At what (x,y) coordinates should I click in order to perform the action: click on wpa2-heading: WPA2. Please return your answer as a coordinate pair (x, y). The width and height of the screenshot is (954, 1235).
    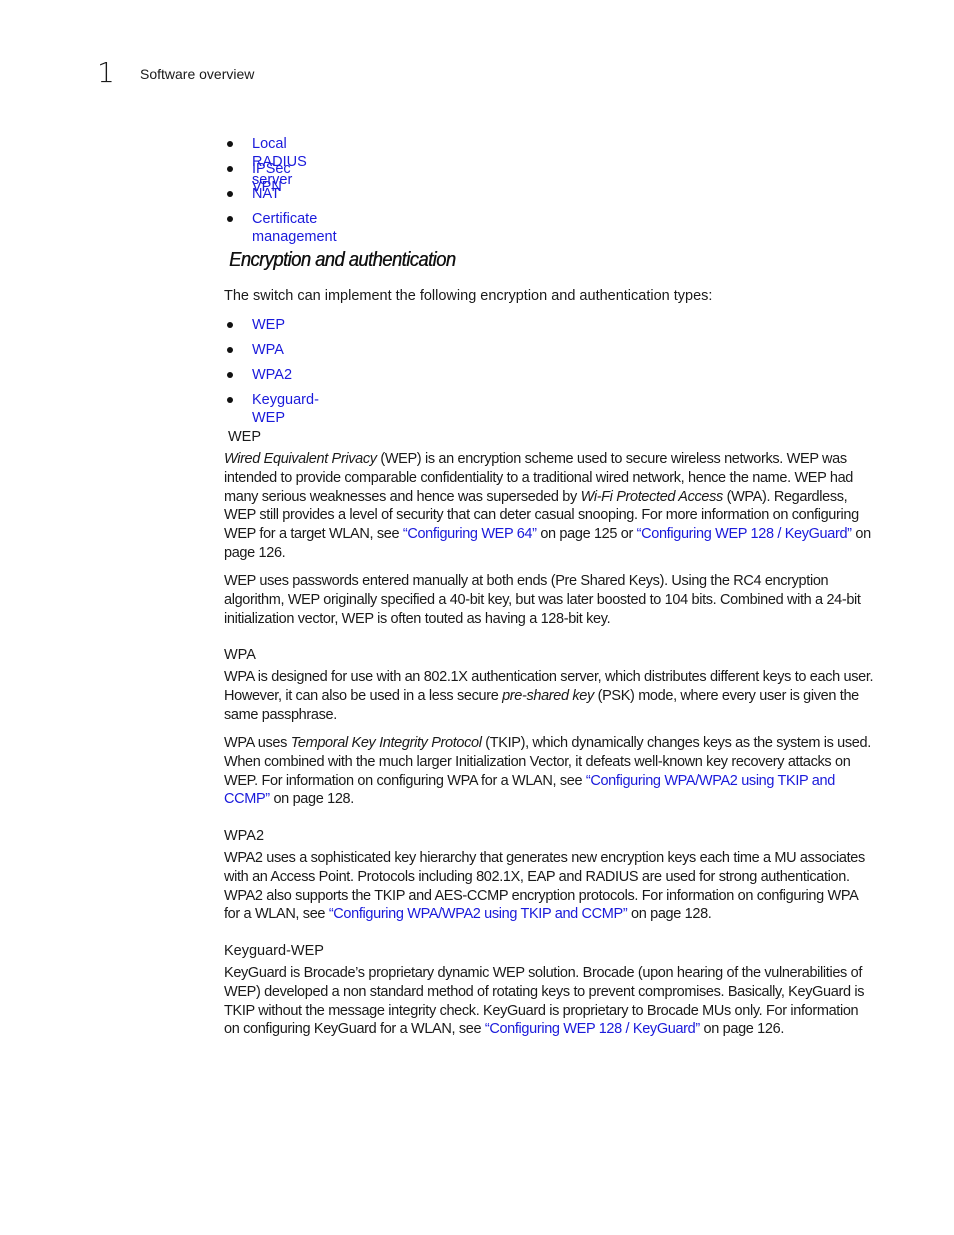
    Looking at the image, I should click on (244, 836).